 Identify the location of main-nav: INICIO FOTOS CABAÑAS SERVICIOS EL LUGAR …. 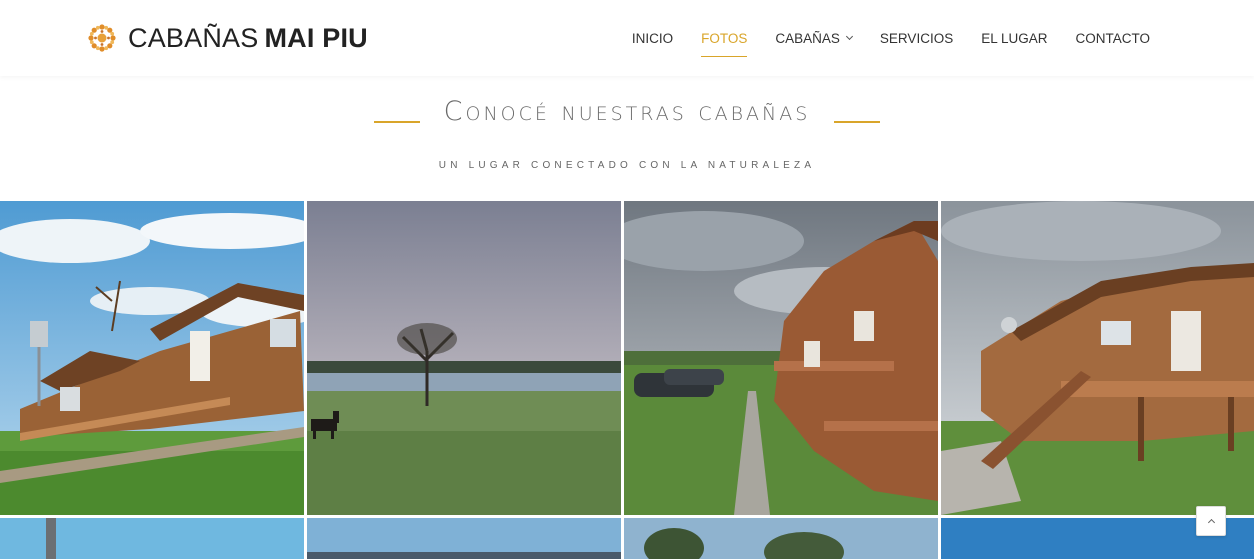
(877, 38).